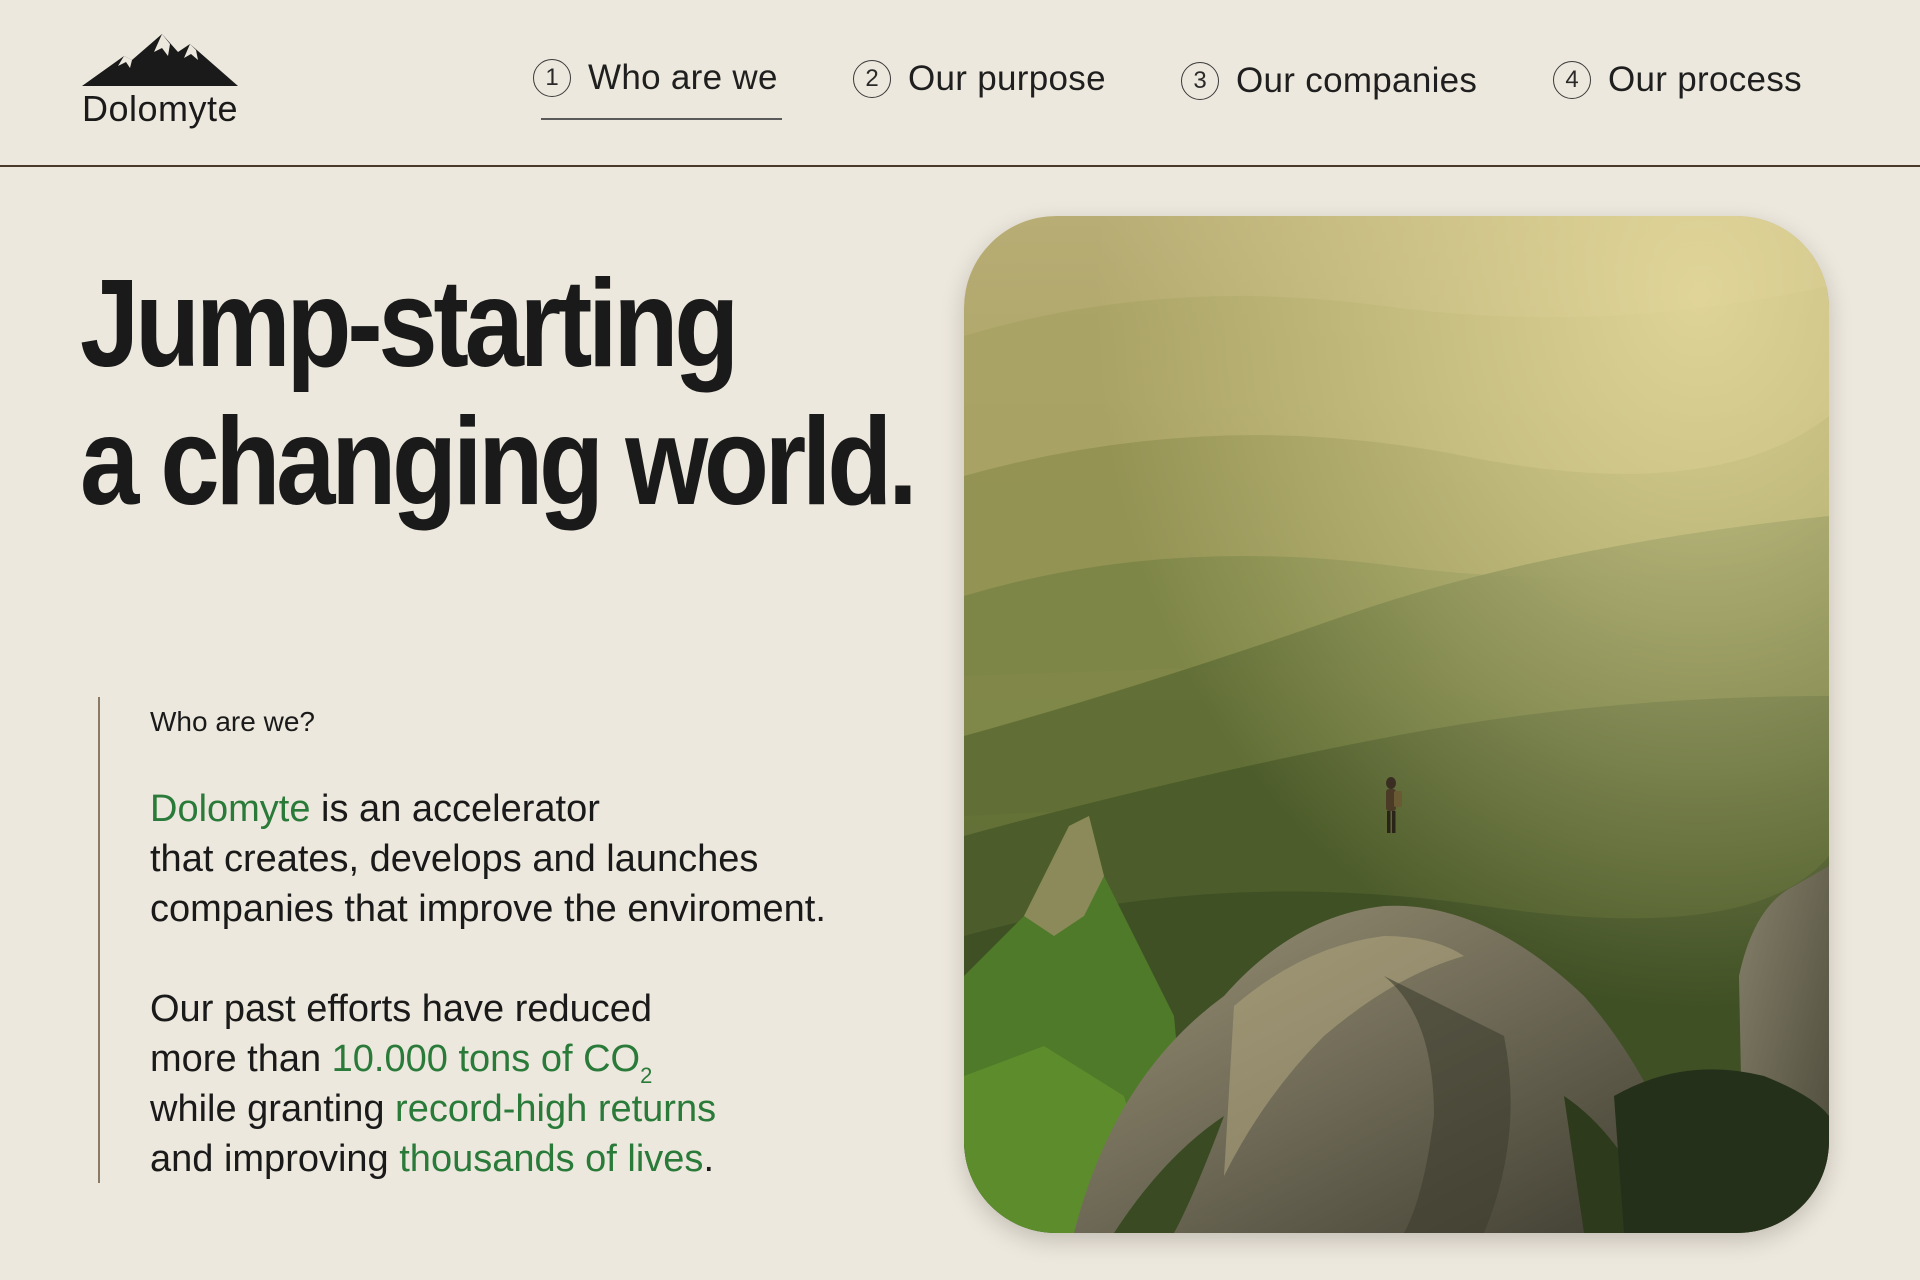 The width and height of the screenshot is (1920, 1280). What do you see at coordinates (486, 1059) in the screenshot?
I see `co2-text: 10.000 tons of CO` at bounding box center [486, 1059].